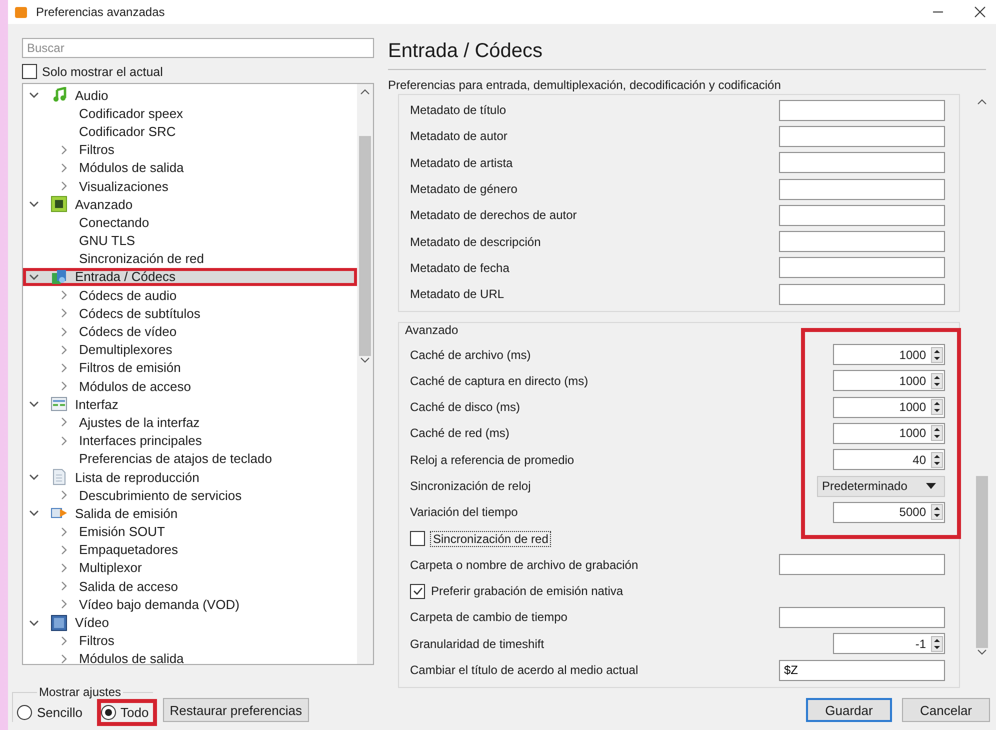  What do you see at coordinates (190, 422) in the screenshot?
I see `tree-item: Ajustes de la interfaz` at bounding box center [190, 422].